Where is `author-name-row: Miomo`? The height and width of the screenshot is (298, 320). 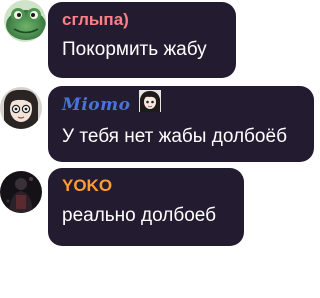 author-name-row: Miomo is located at coordinates (181, 103).